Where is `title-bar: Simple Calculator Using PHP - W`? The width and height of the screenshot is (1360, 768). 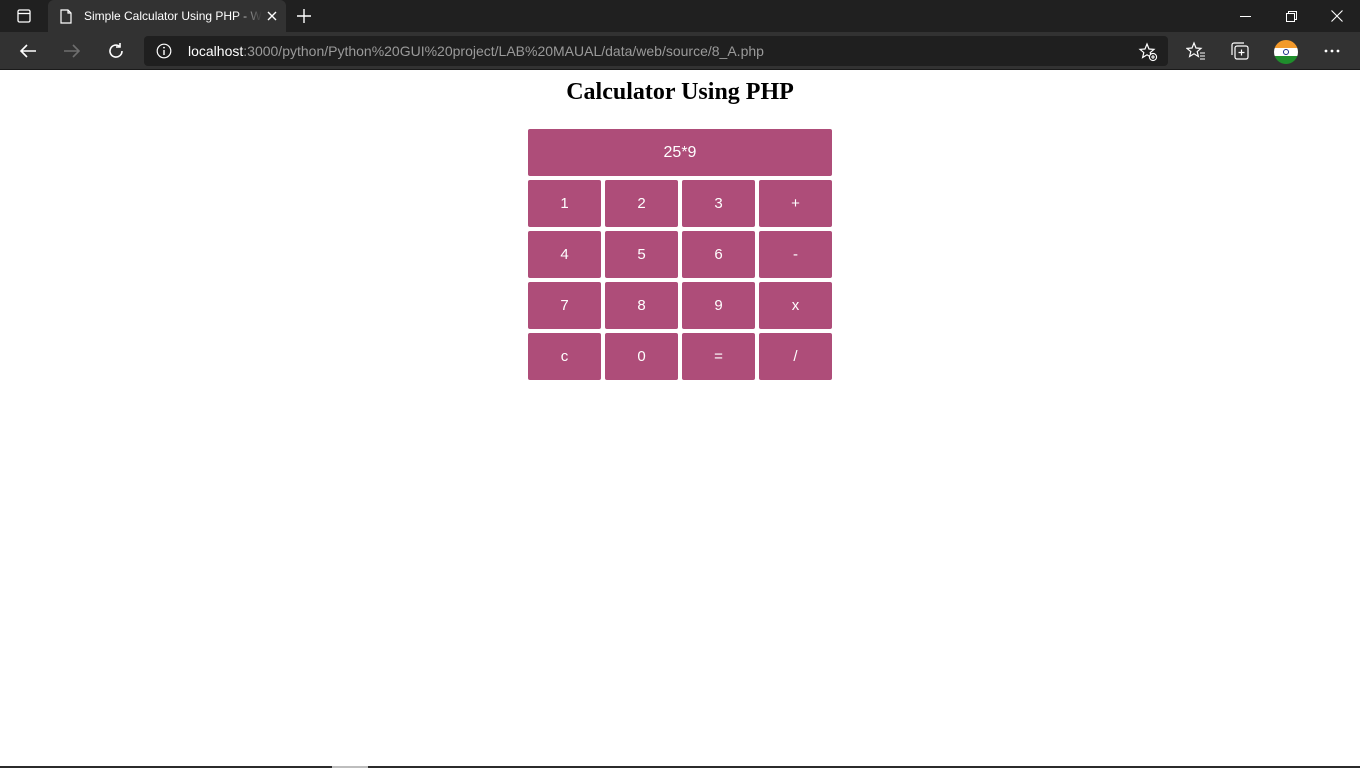
title-bar: Simple Calculator Using PHP - W is located at coordinates (680, 16).